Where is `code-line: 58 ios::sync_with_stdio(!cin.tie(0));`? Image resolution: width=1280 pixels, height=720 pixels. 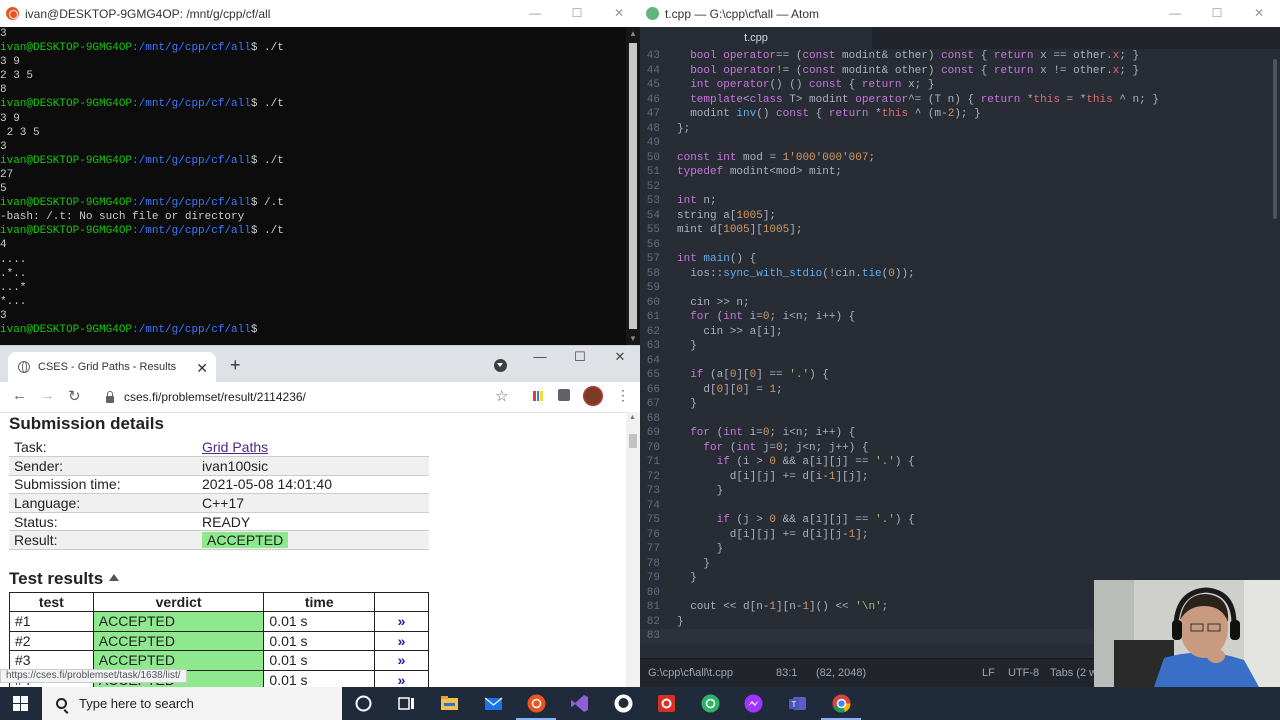 code-line: 58 ios::sync_with_stdio(!cin.tie(0)); is located at coordinates (960, 274).